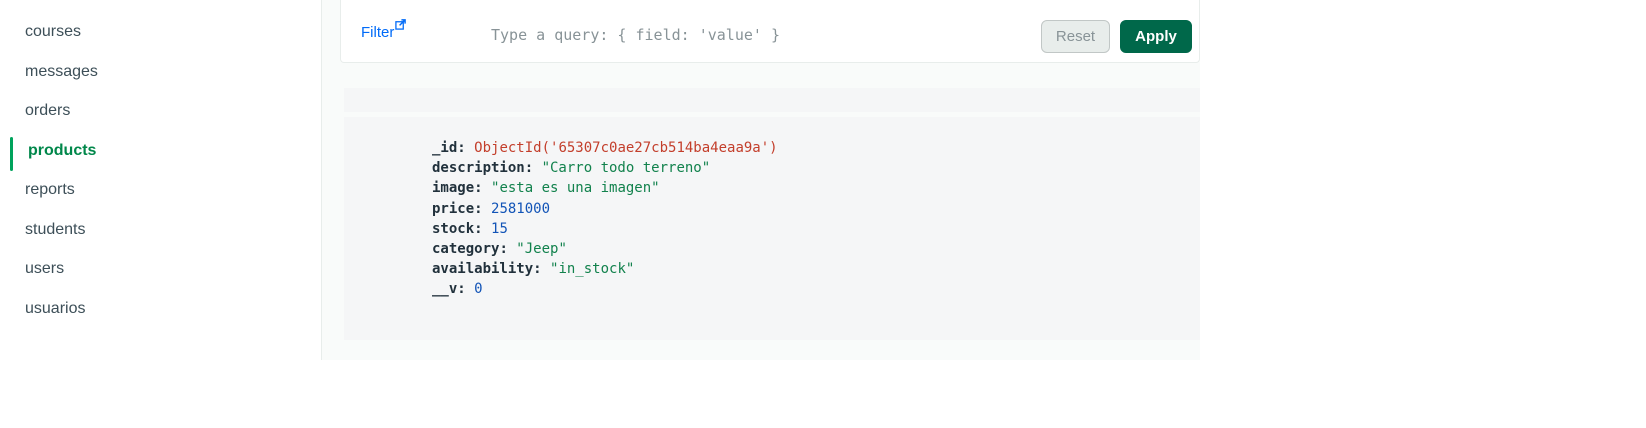 This screenshot has width=1646, height=428. What do you see at coordinates (626, 168) in the screenshot?
I see `field-value: "Carro todo terreno"` at bounding box center [626, 168].